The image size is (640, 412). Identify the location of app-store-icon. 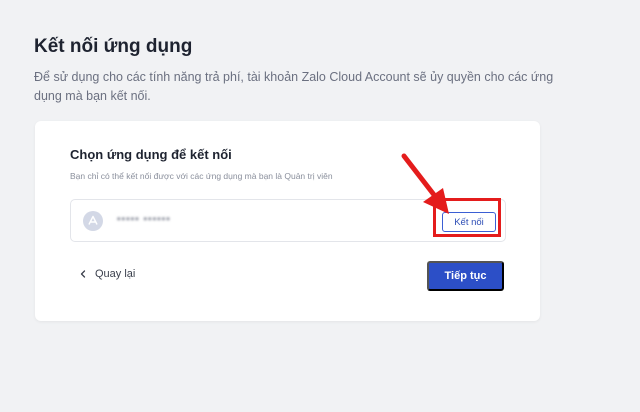
(93, 221).